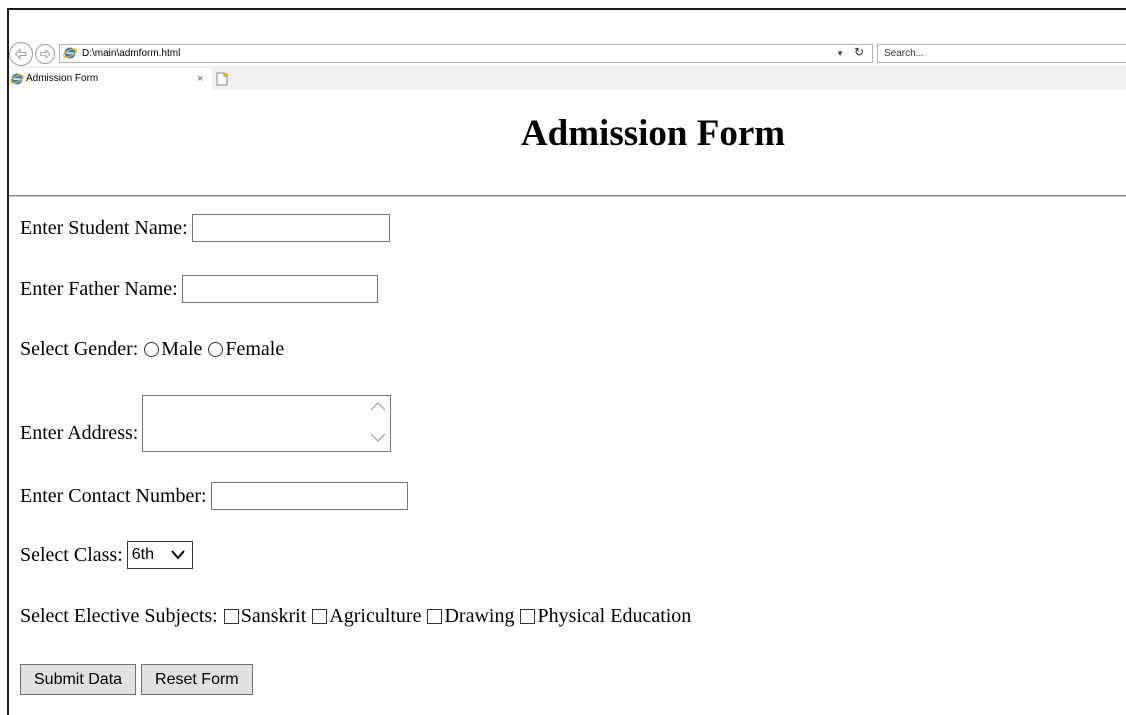 The image size is (1126, 715). Describe the element at coordinates (99, 288) in the screenshot. I see `father-name-label: Enter Father Name:` at that location.